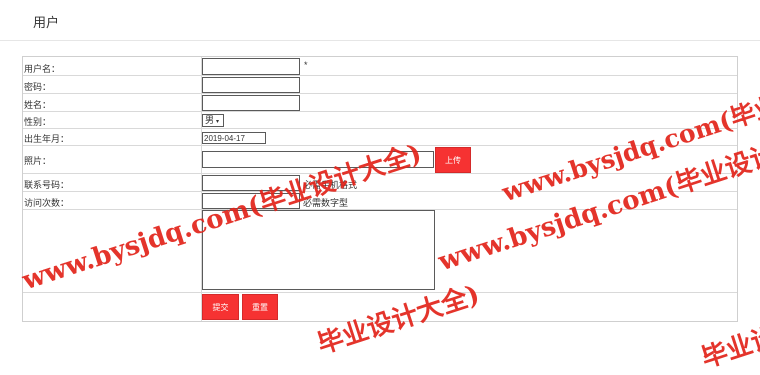  Describe the element at coordinates (380, 85) in the screenshot. I see `form-row-password: 密码：` at that location.